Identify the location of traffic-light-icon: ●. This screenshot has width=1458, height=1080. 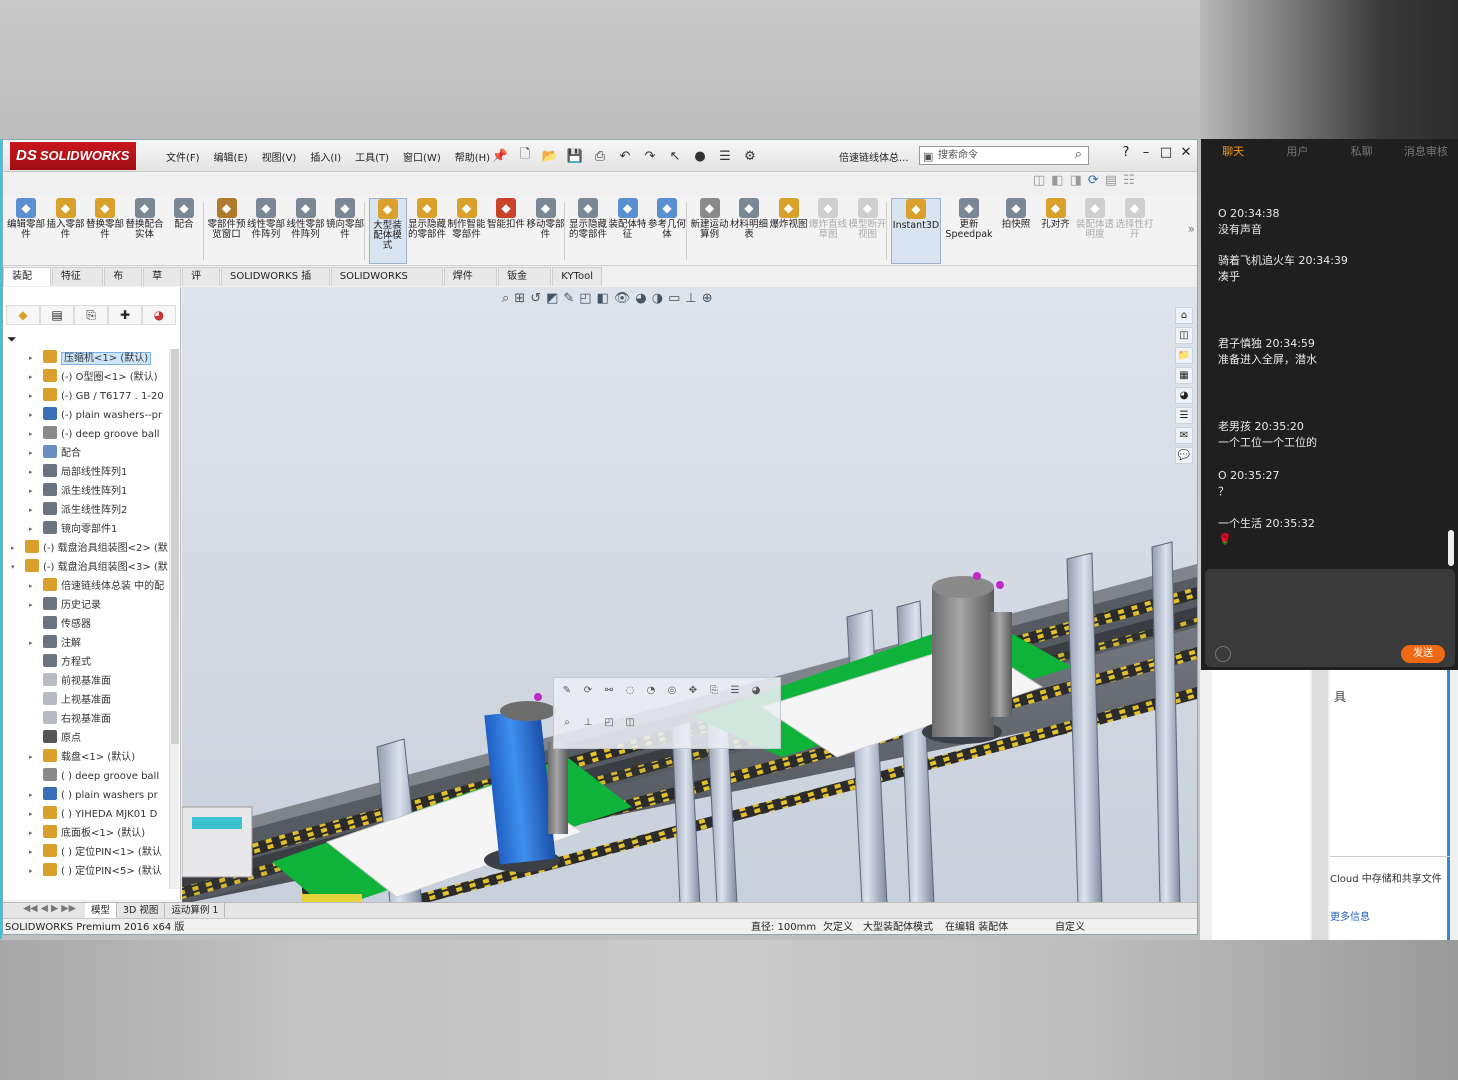
(700, 156).